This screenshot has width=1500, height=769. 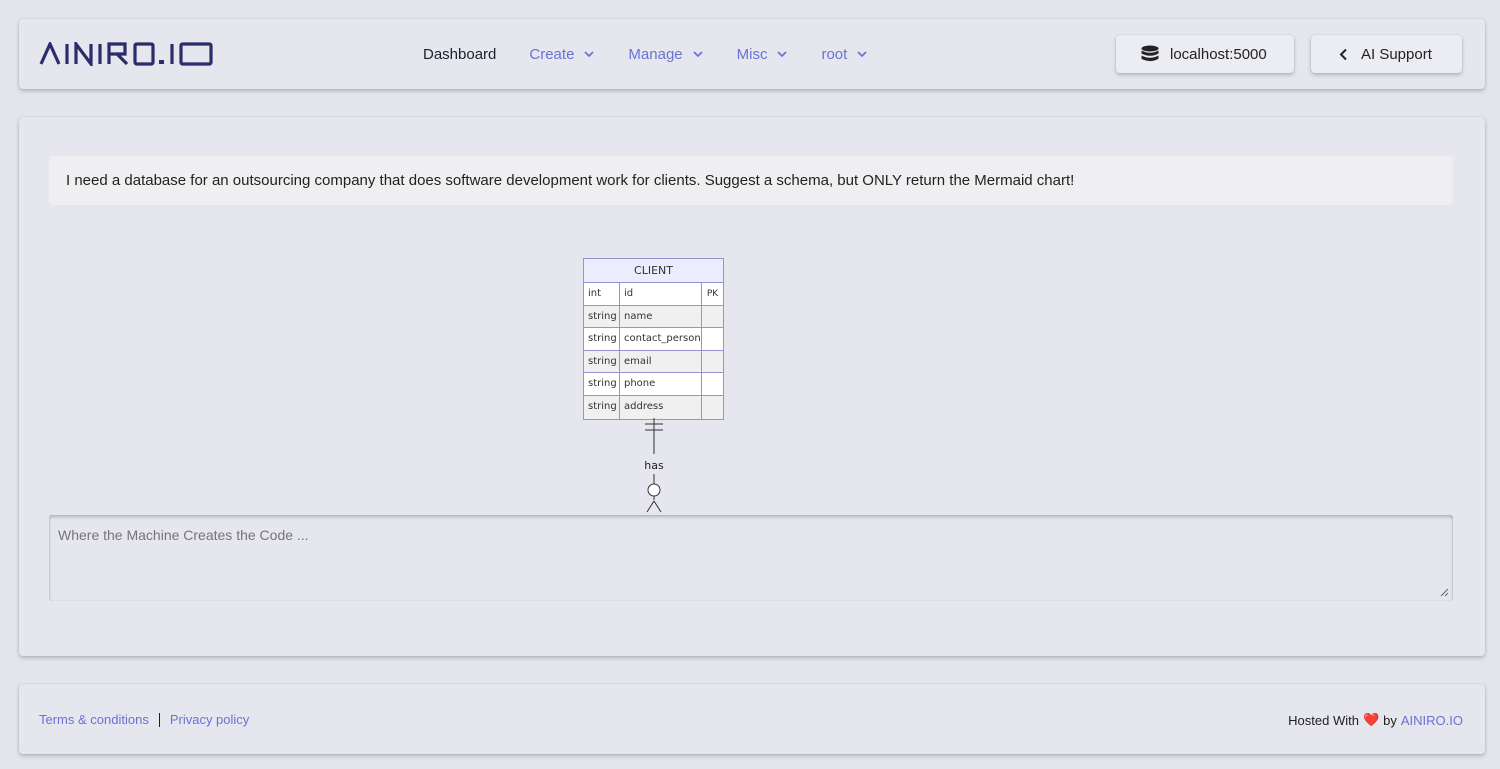 I want to click on nav-root: root, so click(x=844, y=54).